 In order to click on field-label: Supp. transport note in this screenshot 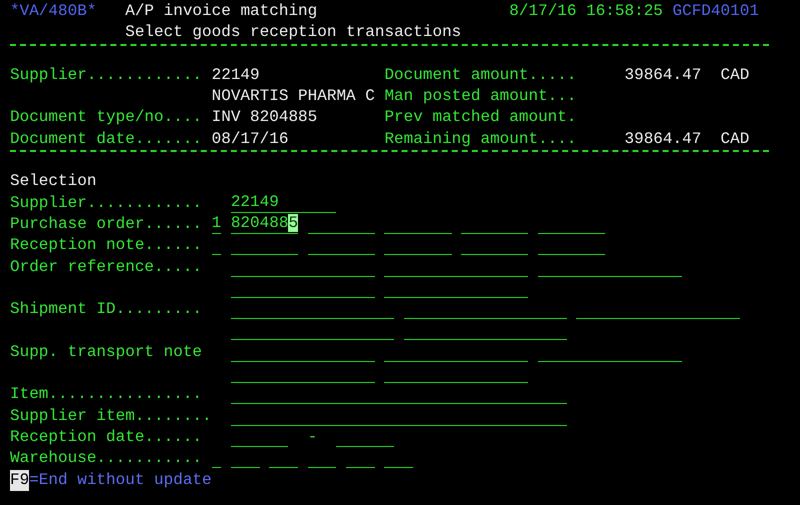, I will do `click(106, 351)`.